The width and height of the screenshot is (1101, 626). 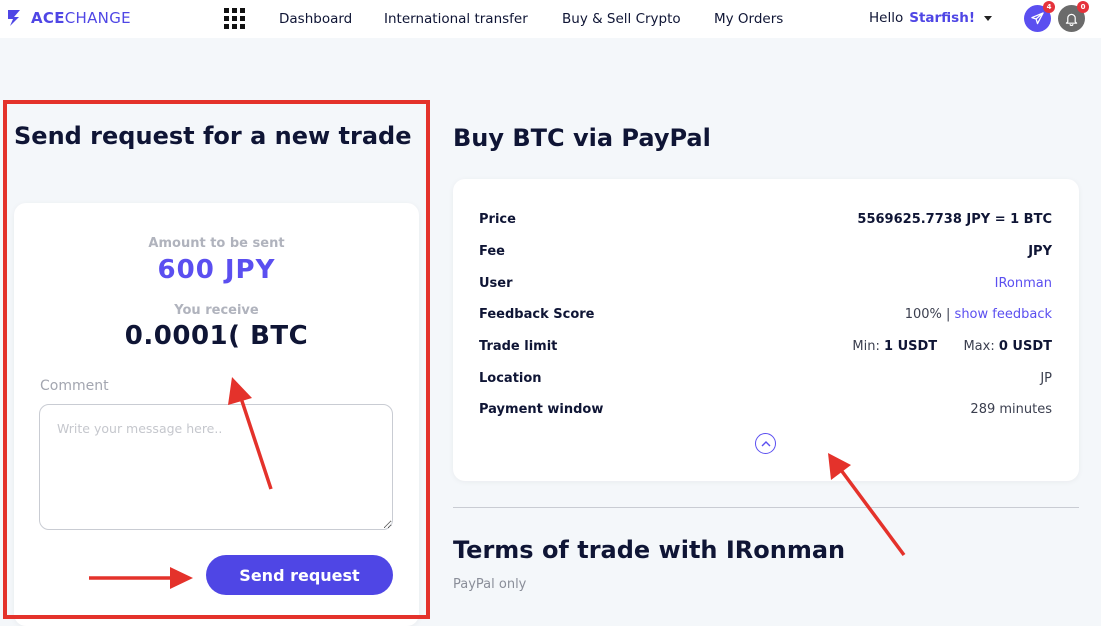 What do you see at coordinates (1040, 251) in the screenshot?
I see `fee-value: JPY` at bounding box center [1040, 251].